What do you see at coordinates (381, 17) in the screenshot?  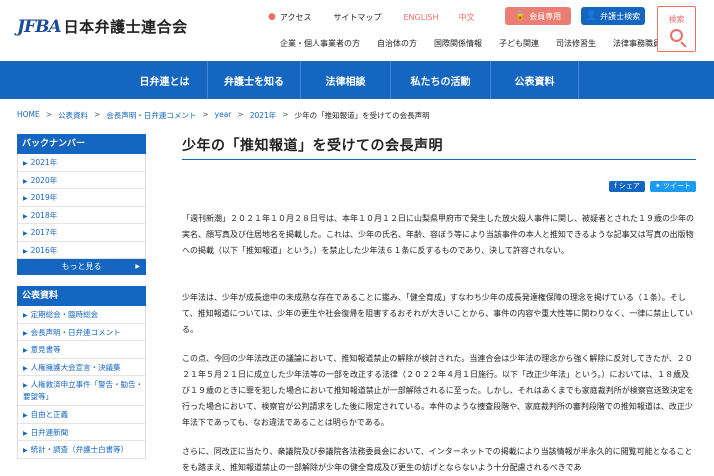 I see `utility-links: ● アクセス サイトマップ ENGLISH 中文` at bounding box center [381, 17].